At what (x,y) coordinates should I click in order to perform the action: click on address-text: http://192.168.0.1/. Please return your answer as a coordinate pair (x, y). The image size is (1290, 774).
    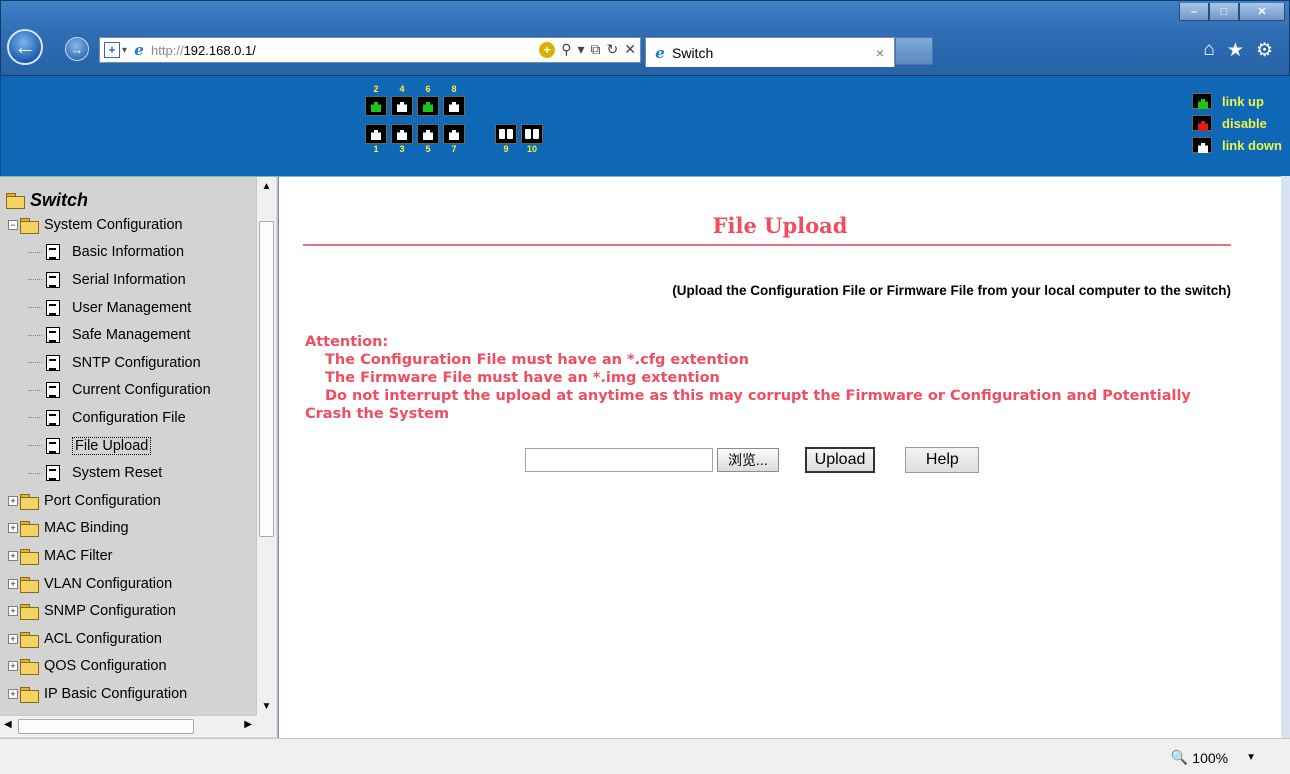
    Looking at the image, I should click on (203, 50).